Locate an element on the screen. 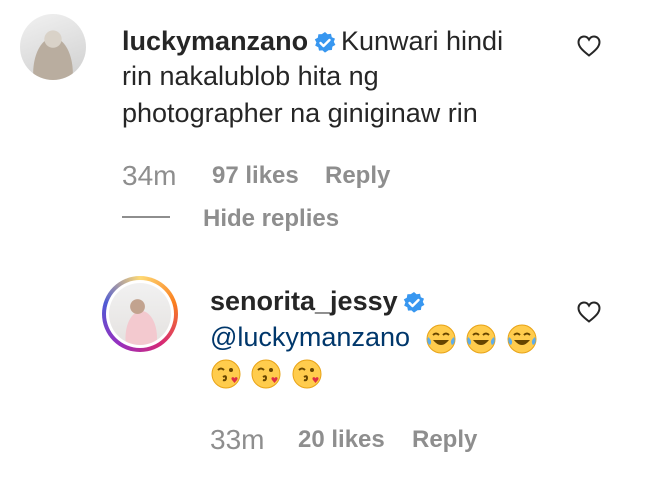 The image size is (646, 480). reply-reply-label: Reply is located at coordinates (445, 439).